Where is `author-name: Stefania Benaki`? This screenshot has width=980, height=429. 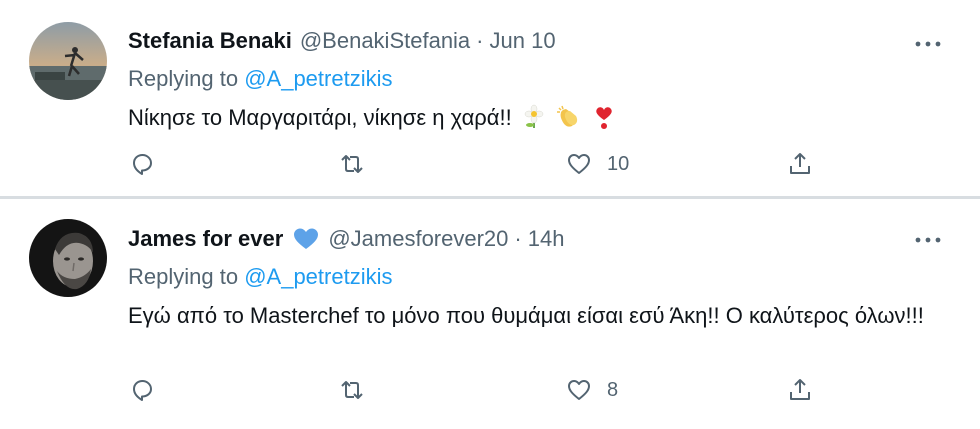 author-name: Stefania Benaki is located at coordinates (210, 41).